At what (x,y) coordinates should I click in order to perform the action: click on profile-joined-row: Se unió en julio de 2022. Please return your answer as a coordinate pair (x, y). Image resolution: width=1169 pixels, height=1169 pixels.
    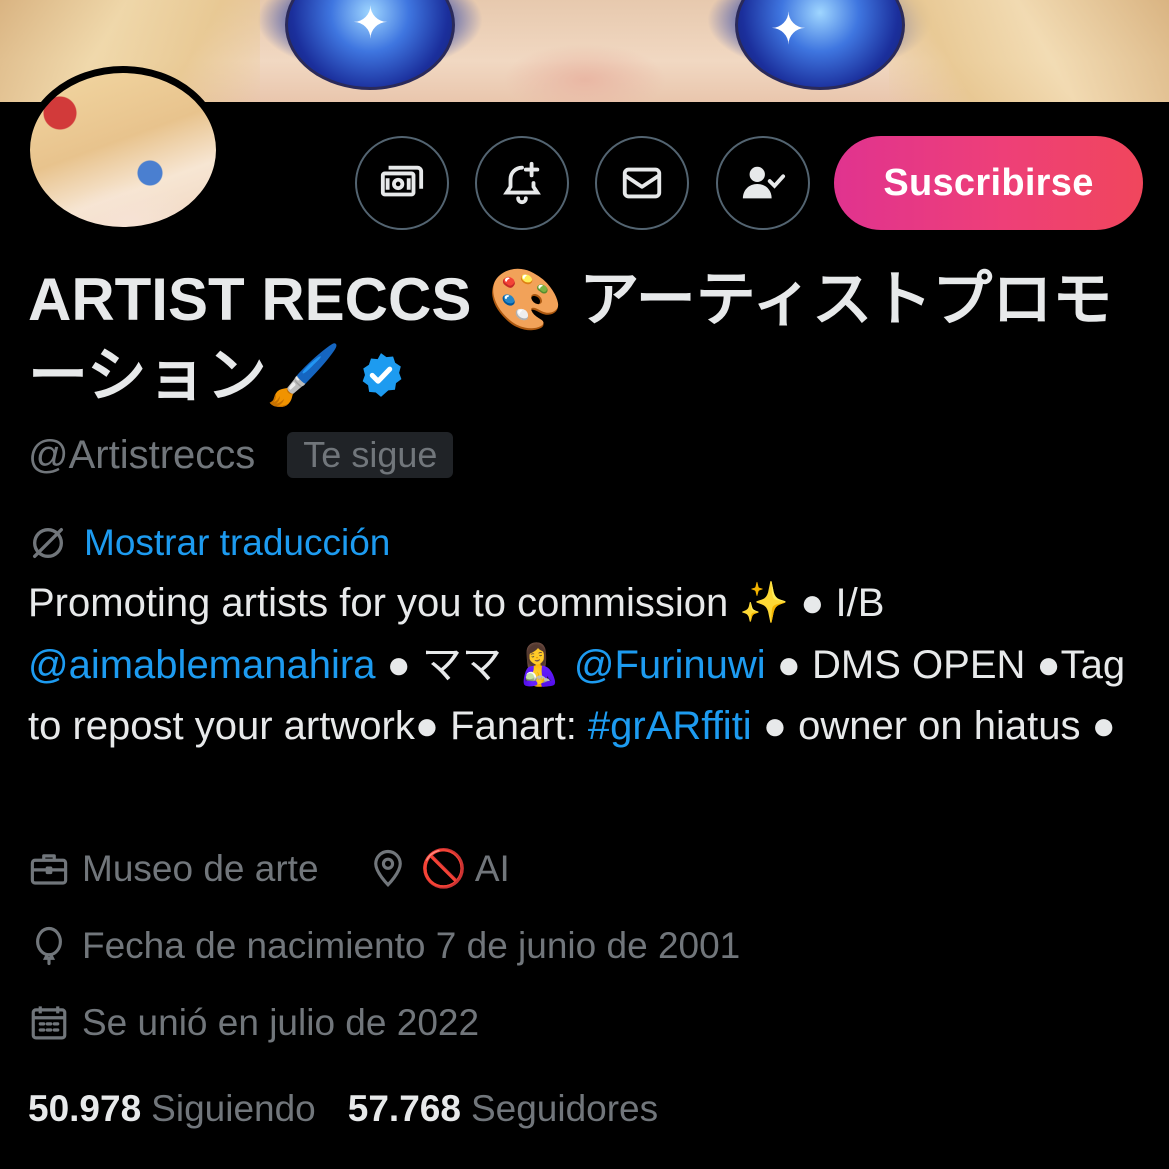
    Looking at the image, I should click on (253, 1023).